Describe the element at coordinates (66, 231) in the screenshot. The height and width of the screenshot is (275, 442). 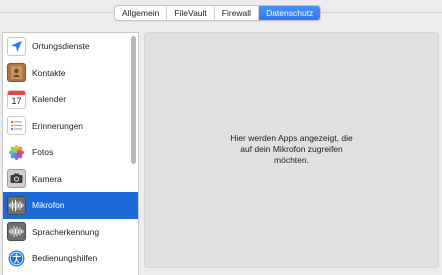
I see `sidebar-item-label: Spracherkennung` at that location.